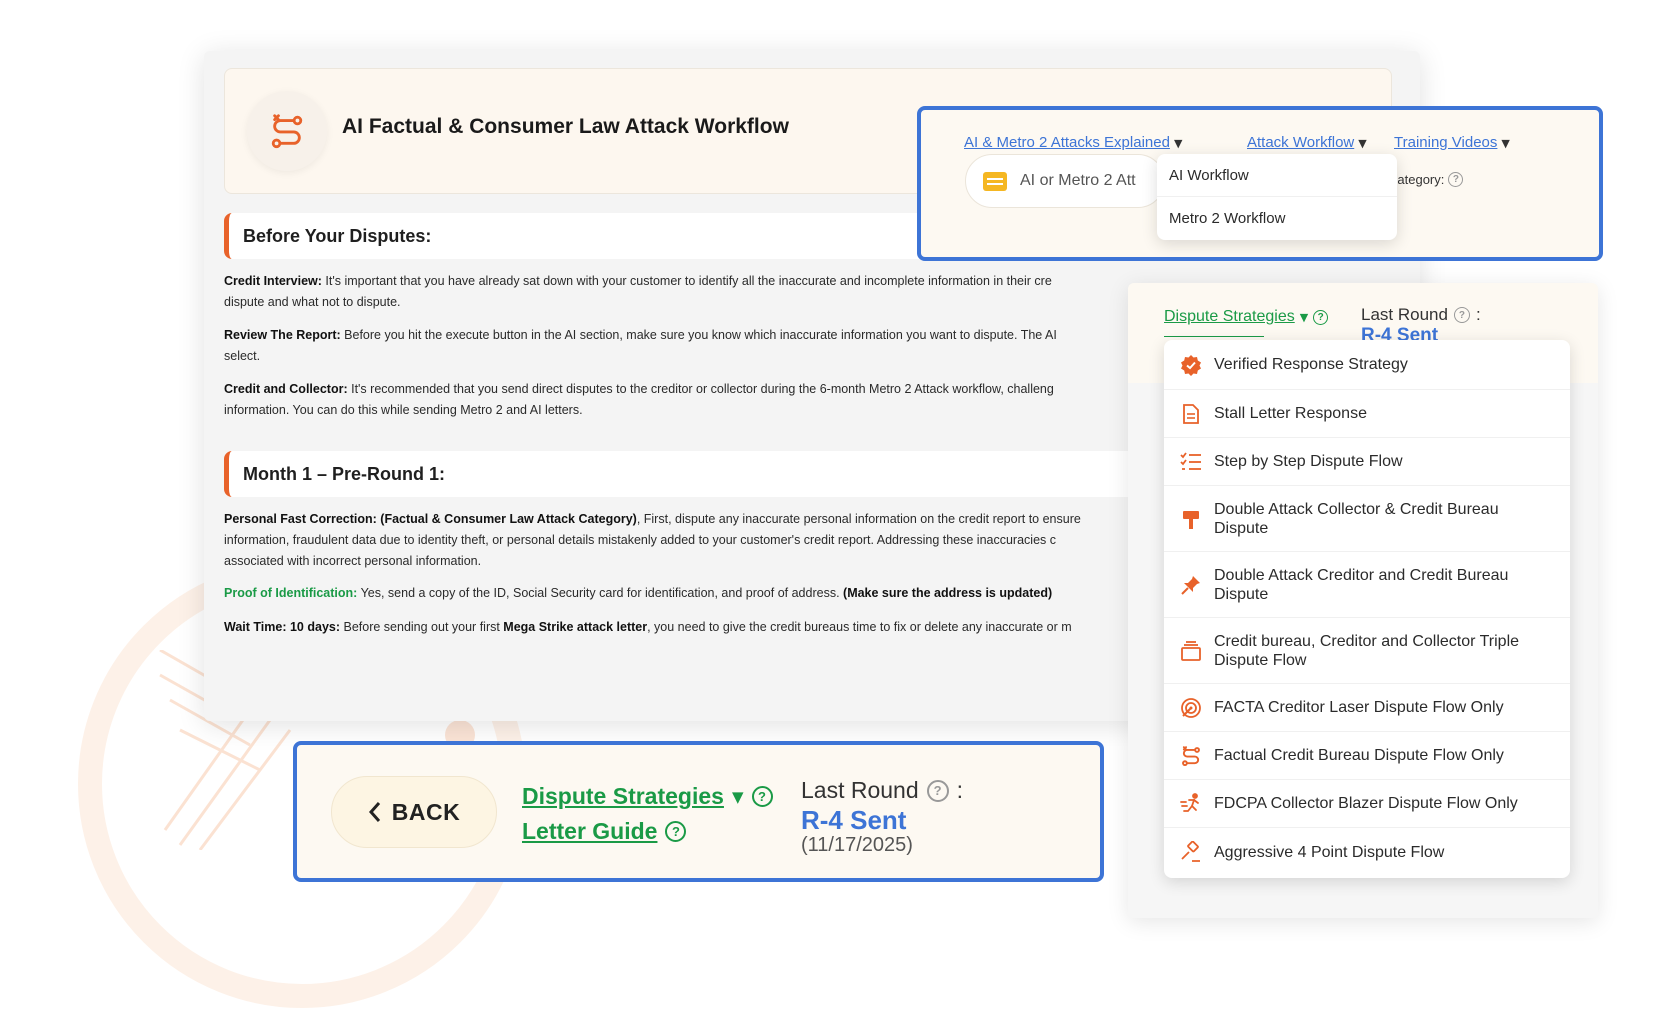 The image size is (1677, 1015). I want to click on hammer-icon, so click(1191, 519).